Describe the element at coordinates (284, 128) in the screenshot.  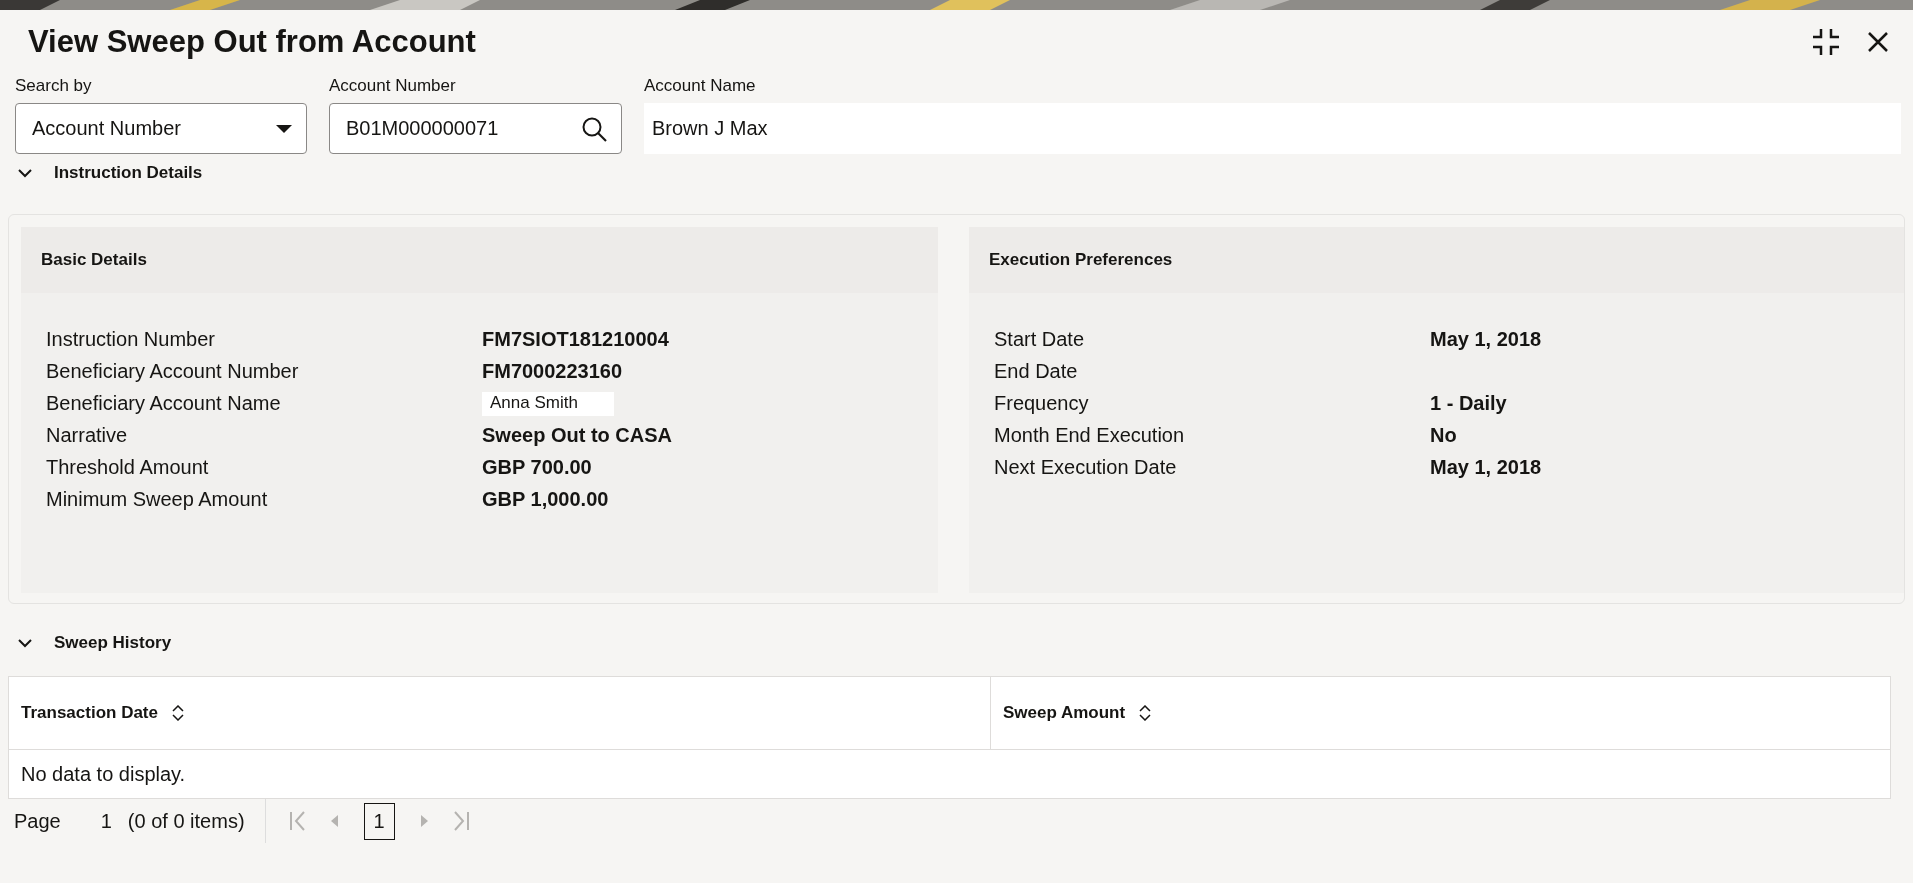
I see `caret-icon` at that location.